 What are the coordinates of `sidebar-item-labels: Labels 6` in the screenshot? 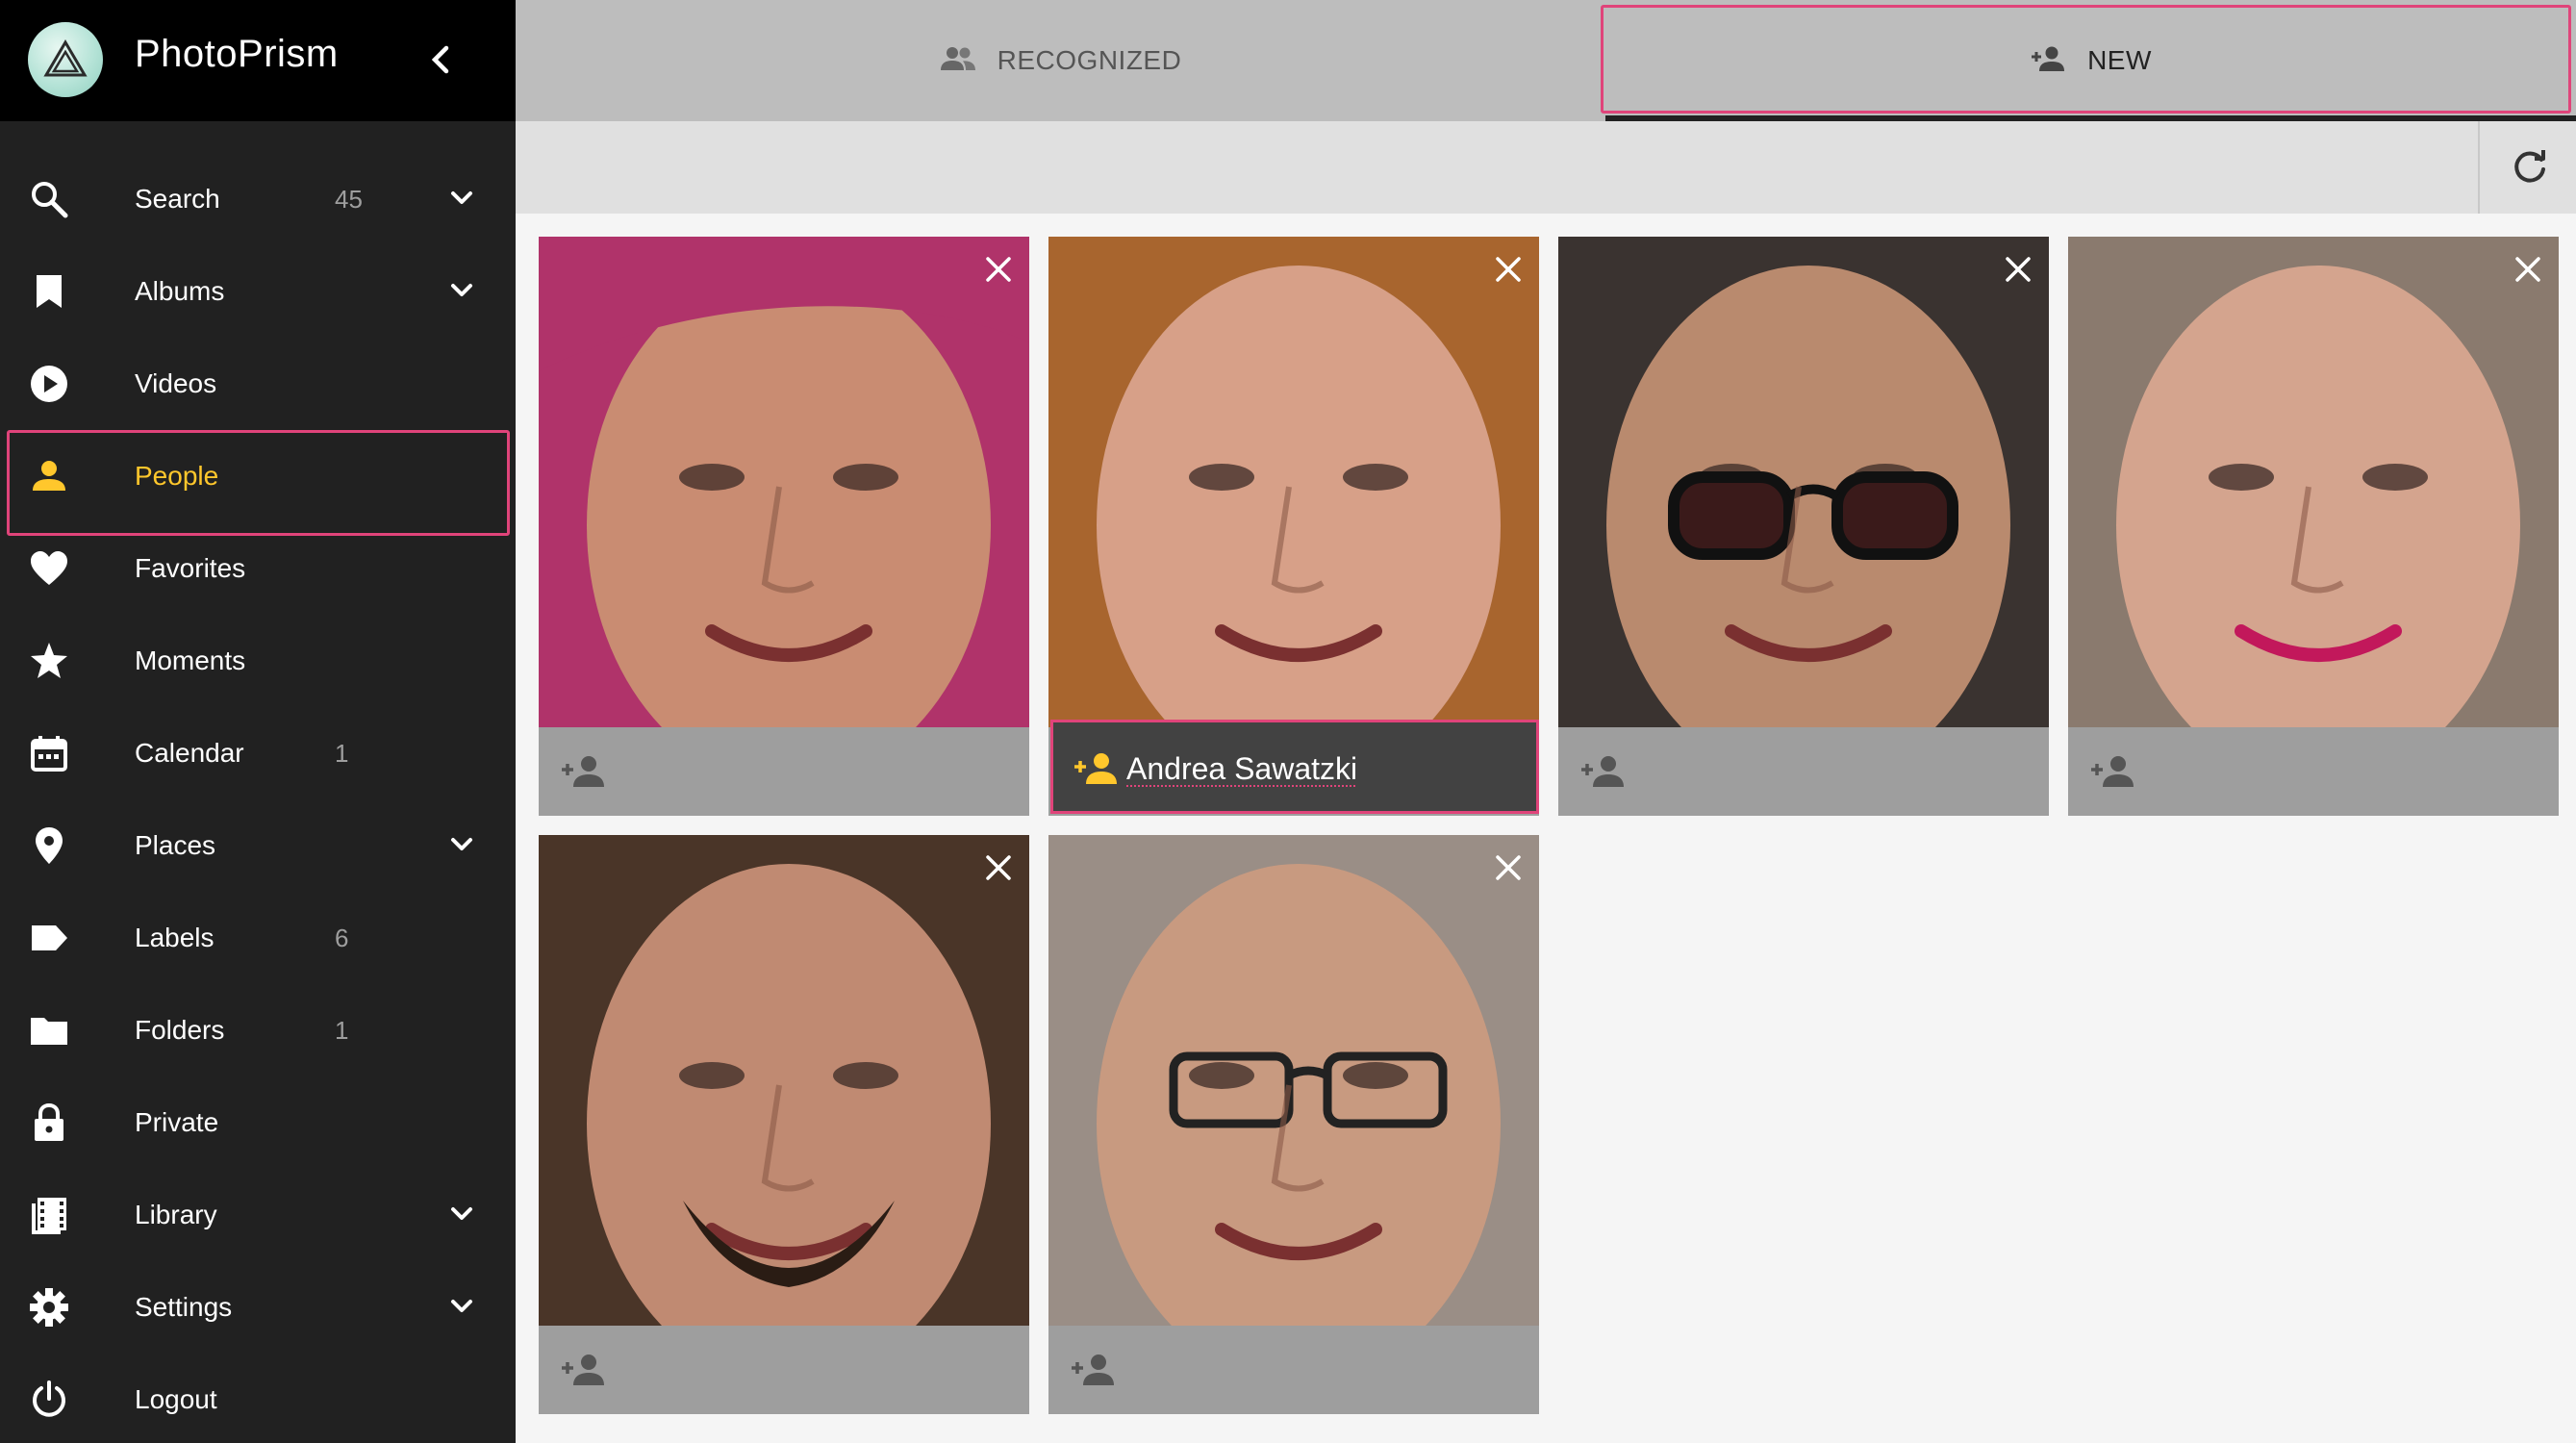 It's located at (258, 937).